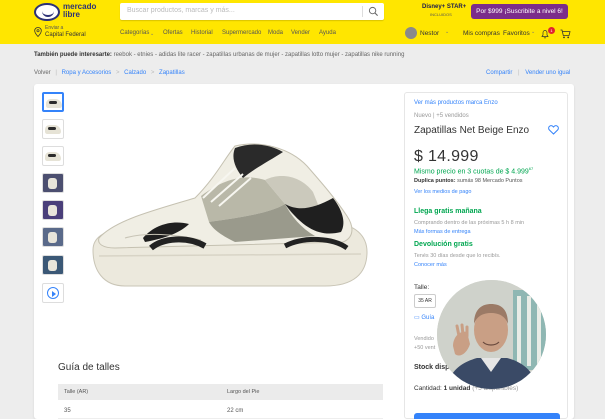 This screenshot has height=419, width=605. Describe the element at coordinates (172, 73) in the screenshot. I see `breadcrumb-item-sneakers: Zapatillas` at that location.